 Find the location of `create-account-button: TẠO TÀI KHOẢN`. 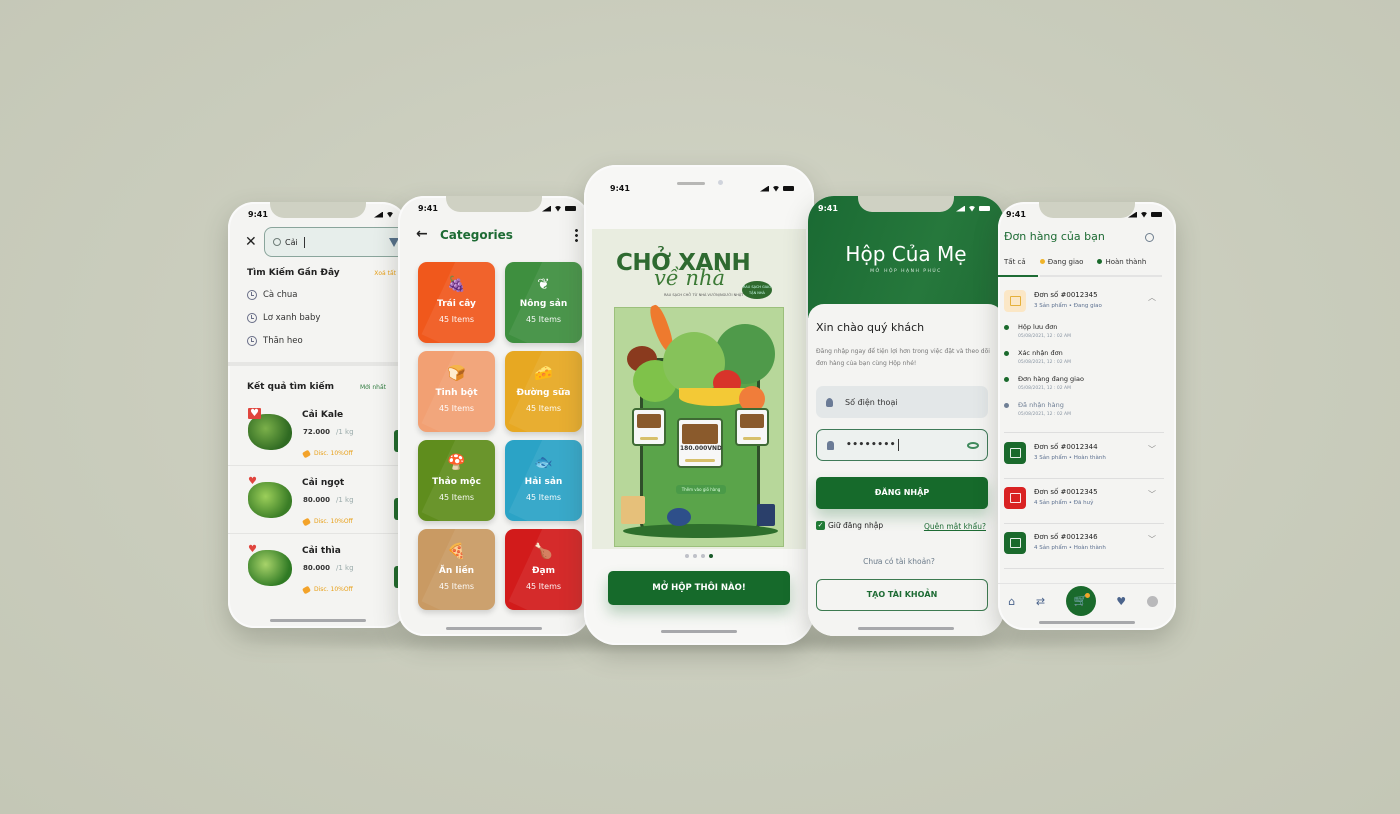

create-account-button: TẠO TÀI KHOẢN is located at coordinates (902, 595).